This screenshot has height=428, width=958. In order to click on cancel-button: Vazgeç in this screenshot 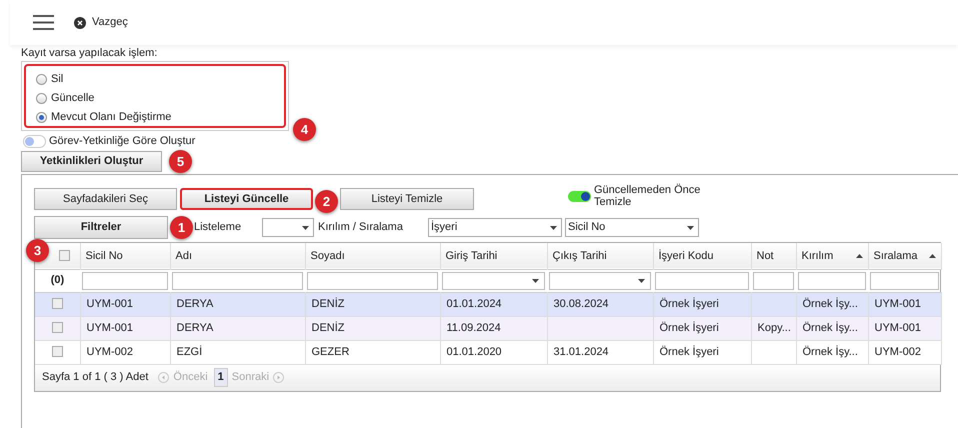, I will do `click(101, 22)`.